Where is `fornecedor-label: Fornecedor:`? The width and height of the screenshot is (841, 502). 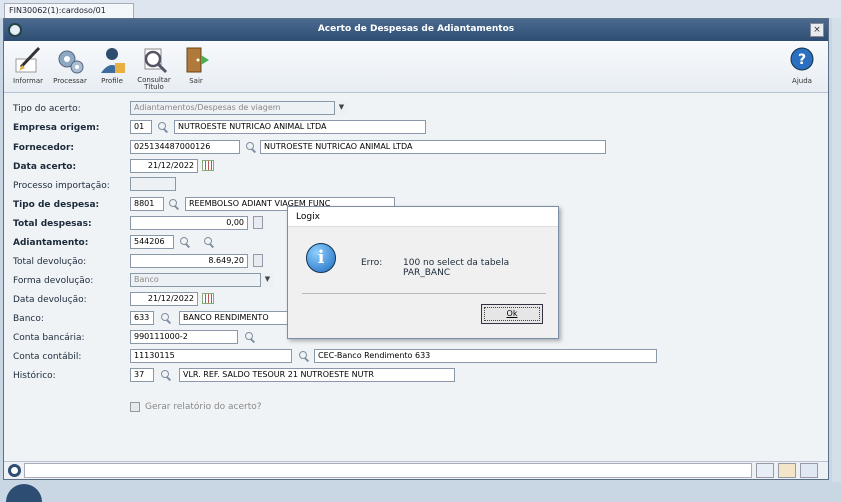 fornecedor-label: Fornecedor: is located at coordinates (44, 148).